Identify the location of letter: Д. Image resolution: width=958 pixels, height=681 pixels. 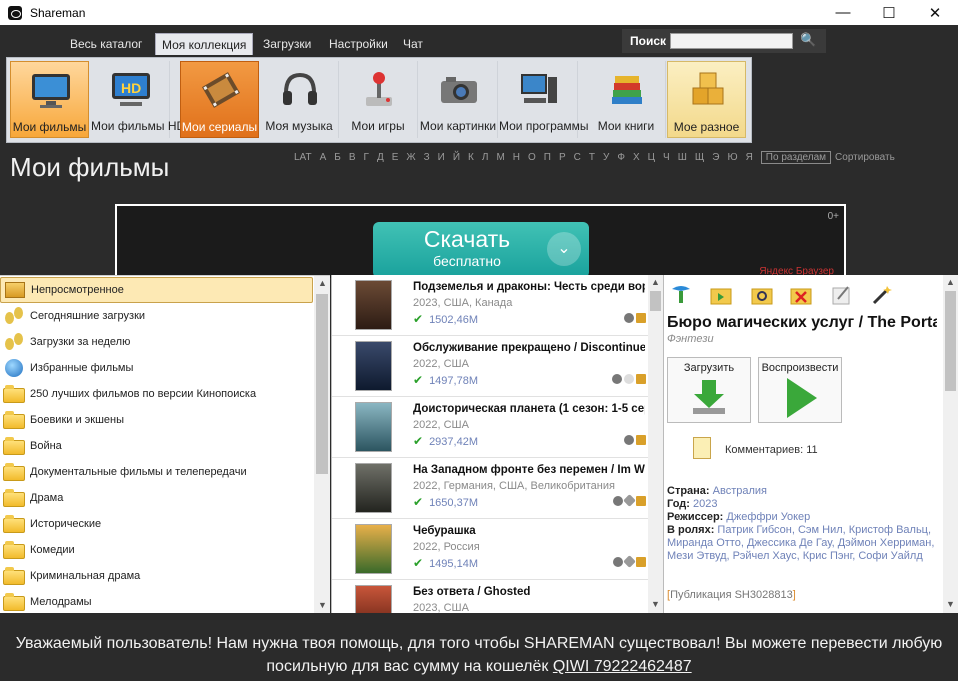
(380, 157).